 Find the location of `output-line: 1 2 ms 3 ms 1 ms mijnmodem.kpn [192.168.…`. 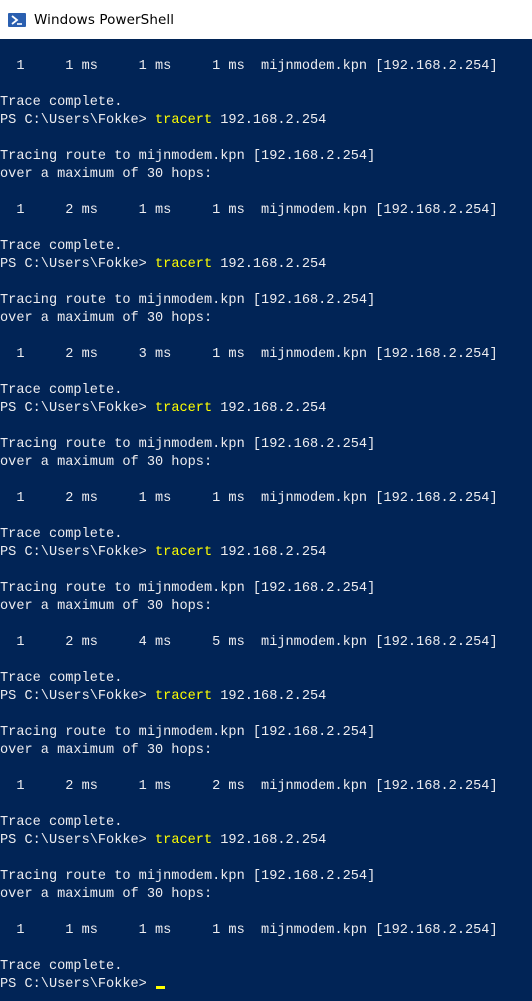

output-line: 1 2 ms 3 ms 1 ms mijnmodem.kpn [192.168.… is located at coordinates (249, 354).